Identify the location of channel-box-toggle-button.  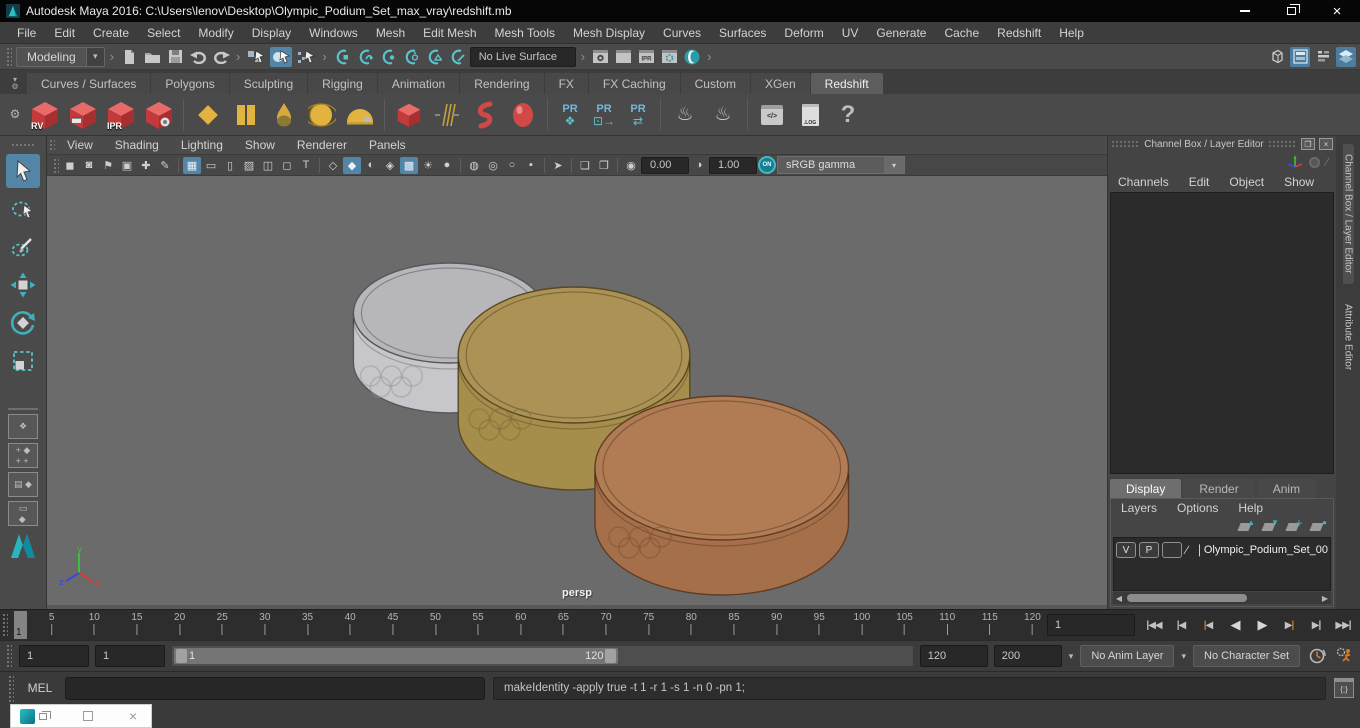
(1346, 56).